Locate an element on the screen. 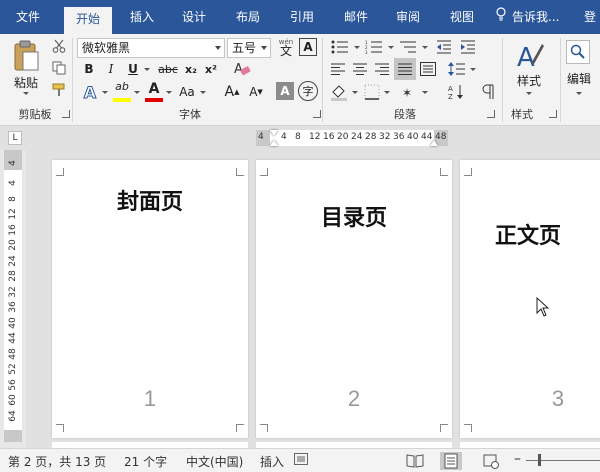  character-shading-button: A is located at coordinates (285, 91).